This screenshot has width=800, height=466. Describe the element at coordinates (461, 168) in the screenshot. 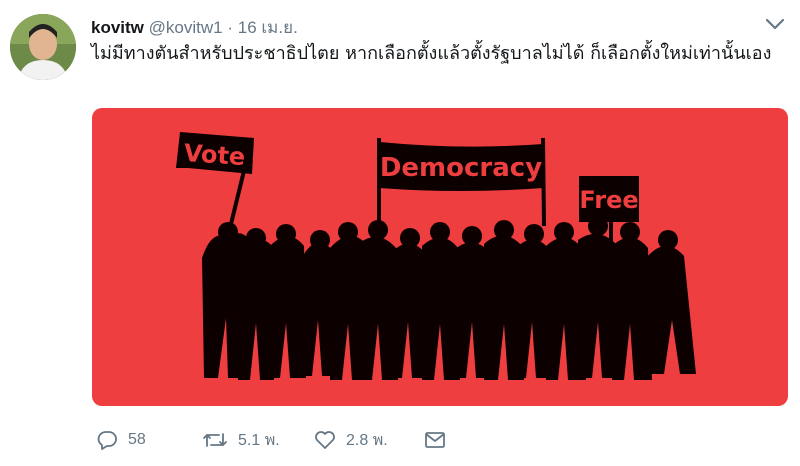

I see `democracy-sign-text: Democracy` at that location.